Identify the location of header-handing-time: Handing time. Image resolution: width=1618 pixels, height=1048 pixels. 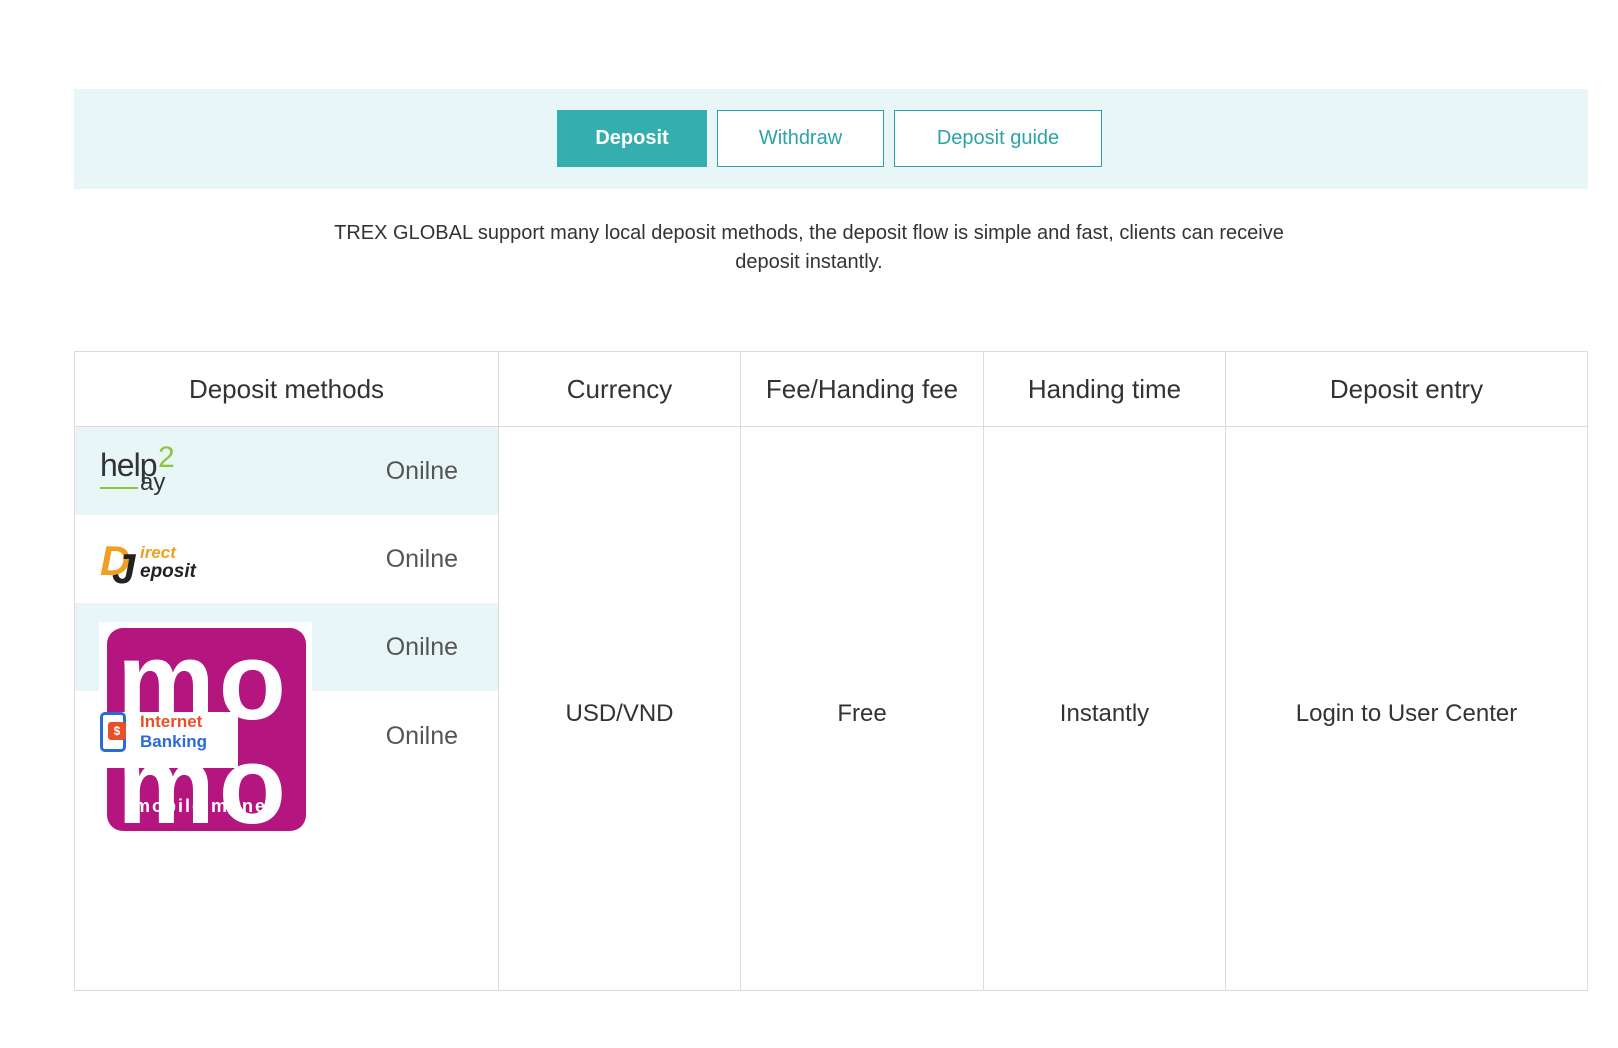
(1104, 388).